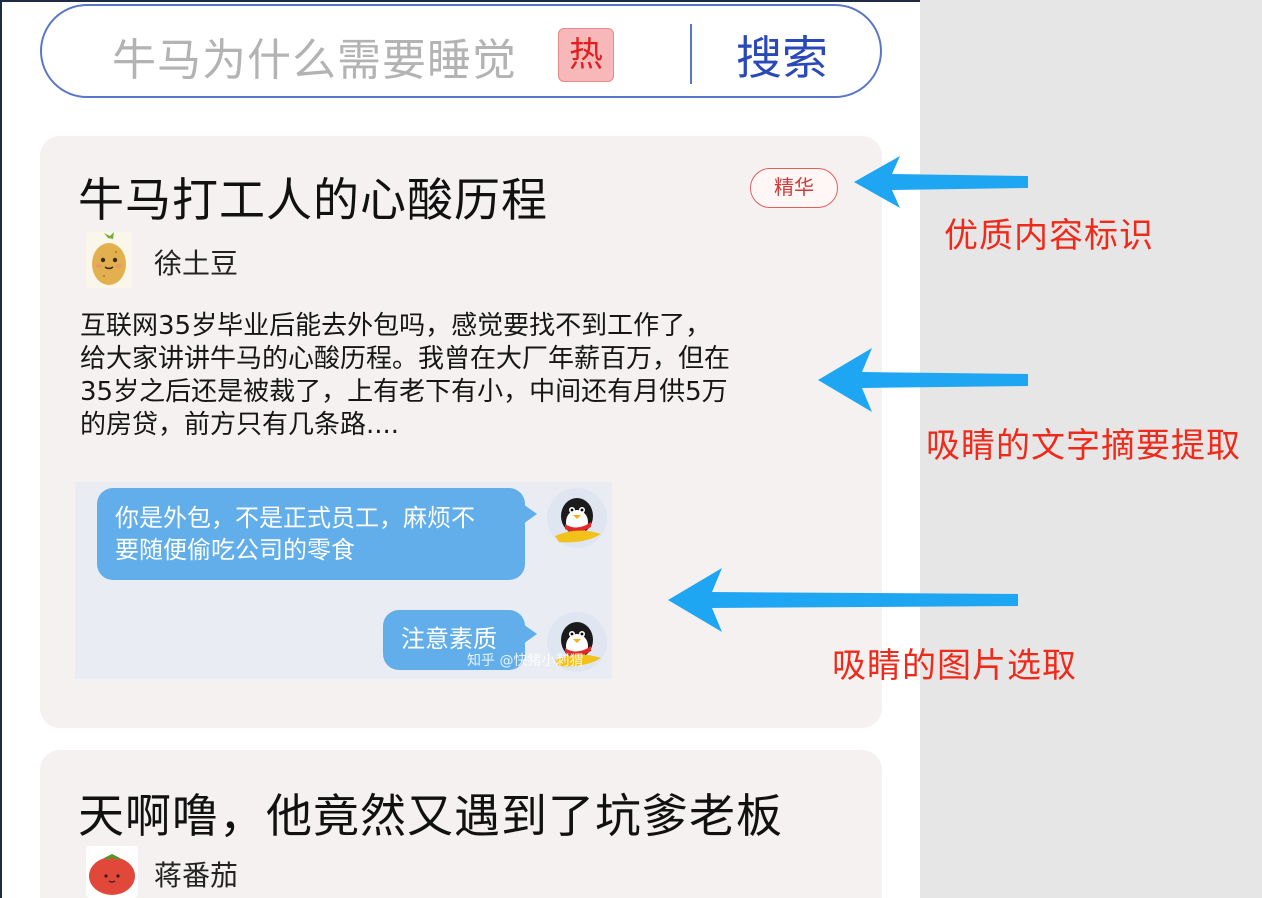  Describe the element at coordinates (112, 872) in the screenshot. I see `tomato-avatar-icon` at that location.